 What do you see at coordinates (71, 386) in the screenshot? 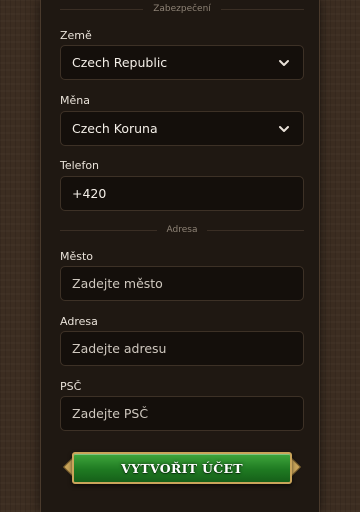
I see `zip-label: PSČ` at bounding box center [71, 386].